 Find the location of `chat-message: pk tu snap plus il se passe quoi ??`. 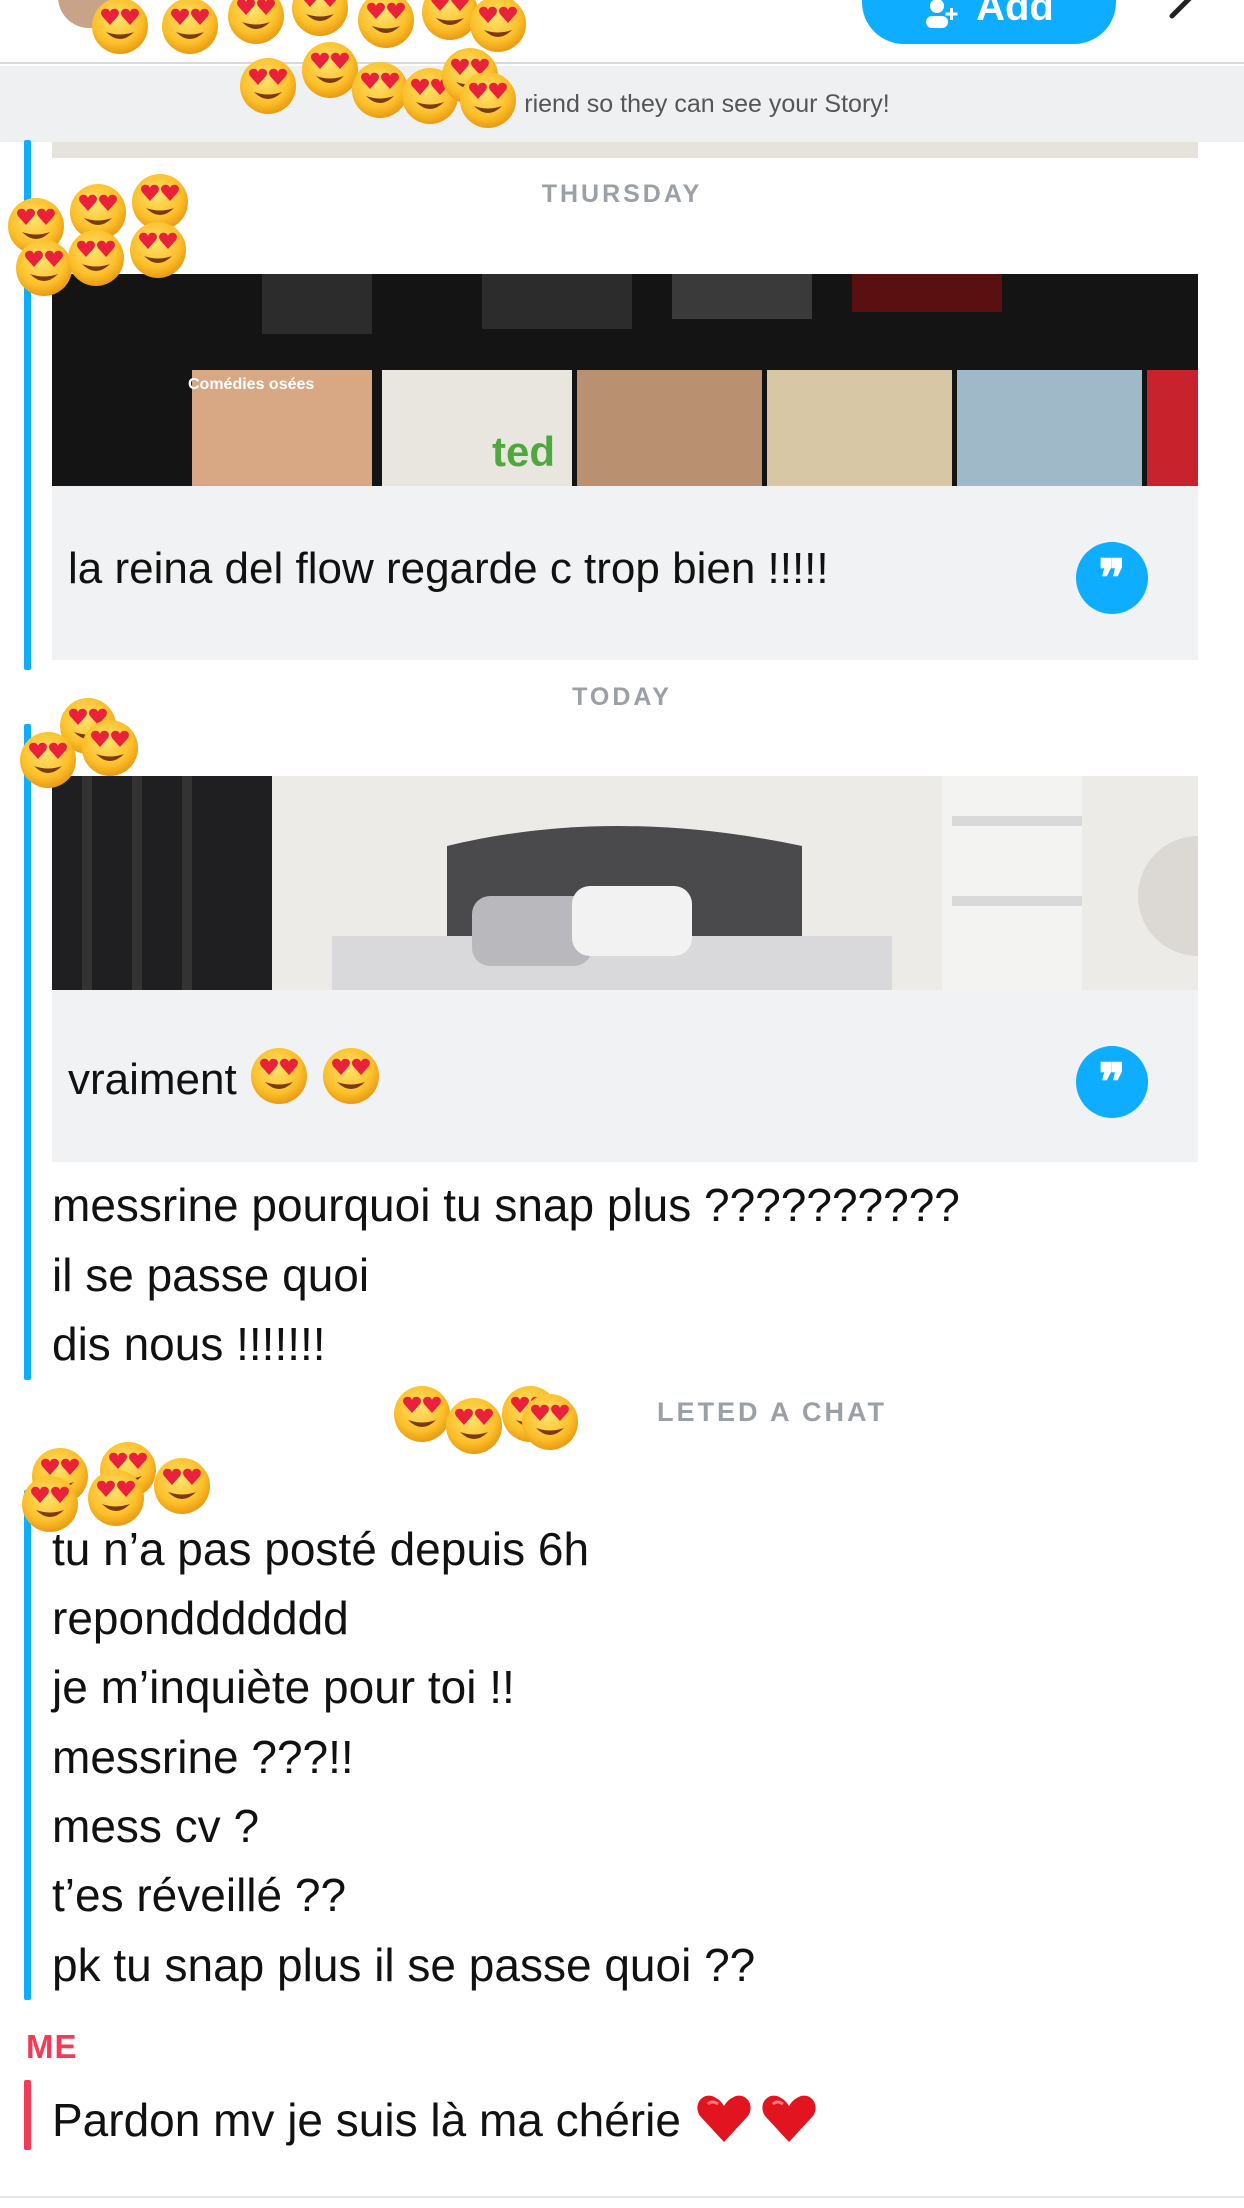

chat-message: pk tu snap plus il se passe quoi ?? is located at coordinates (404, 1965).